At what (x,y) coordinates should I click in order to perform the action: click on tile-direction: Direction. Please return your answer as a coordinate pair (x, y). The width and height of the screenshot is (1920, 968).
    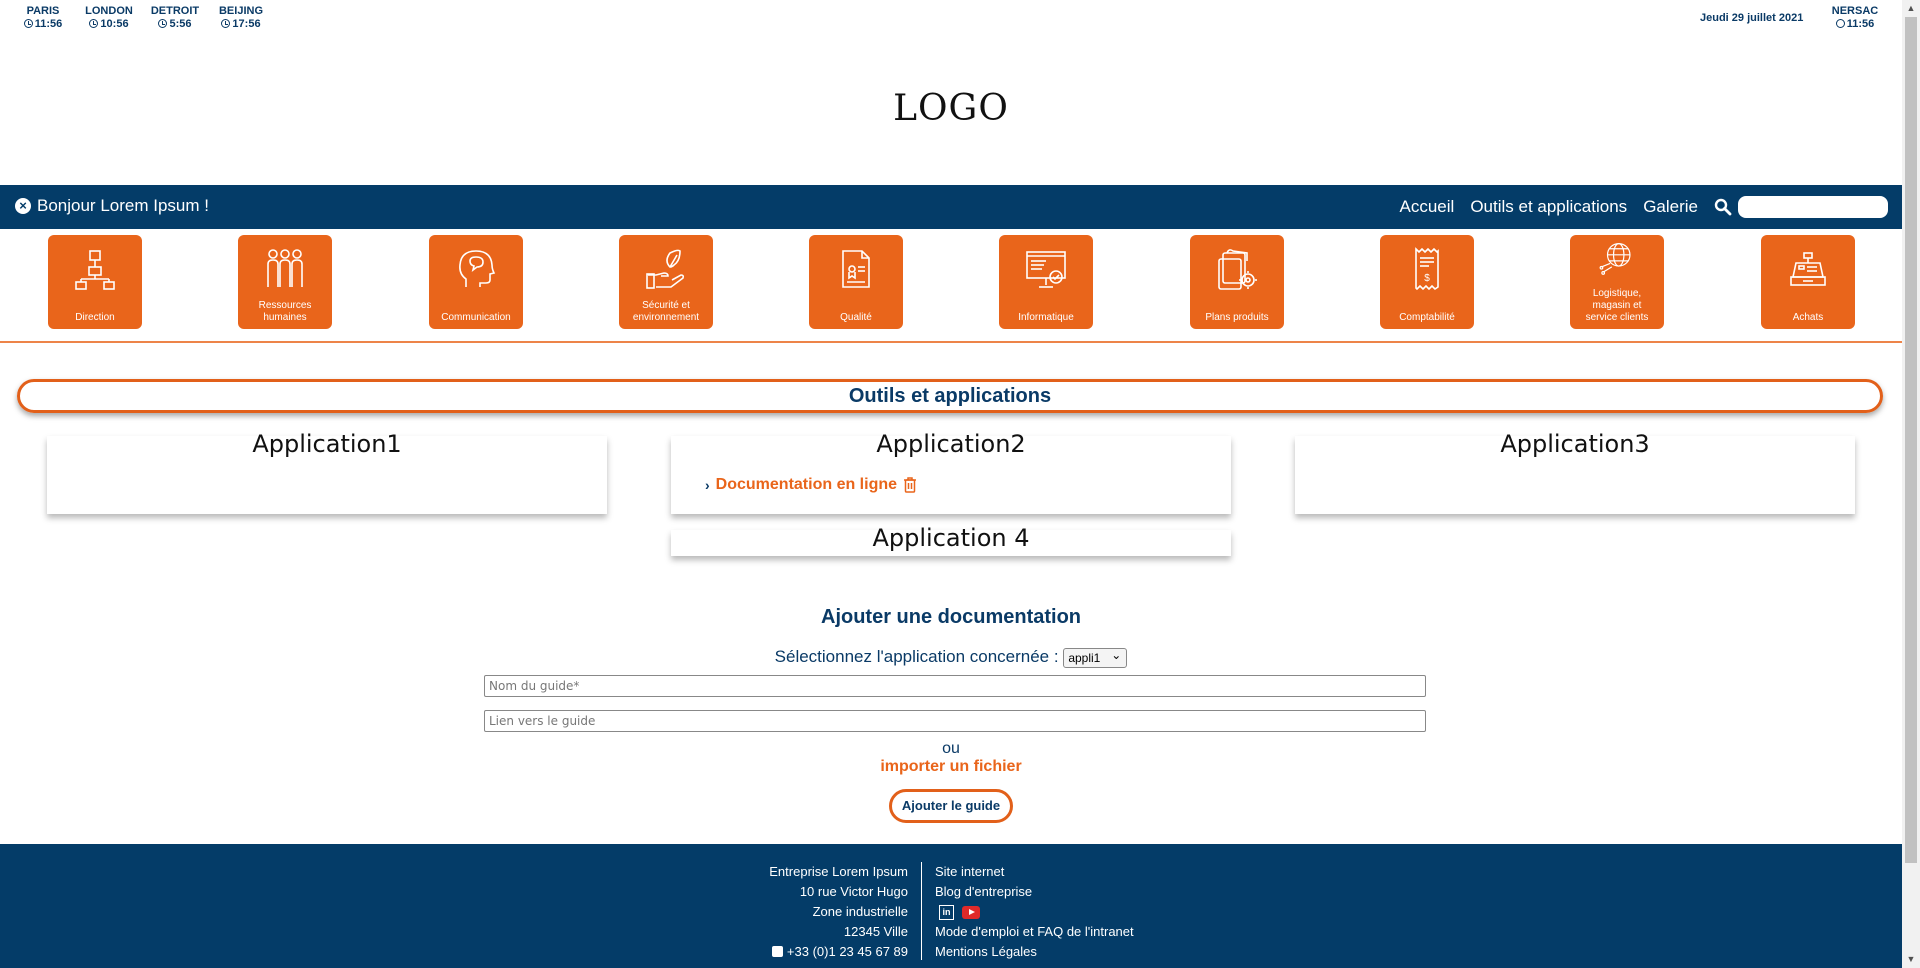
    Looking at the image, I should click on (95, 282).